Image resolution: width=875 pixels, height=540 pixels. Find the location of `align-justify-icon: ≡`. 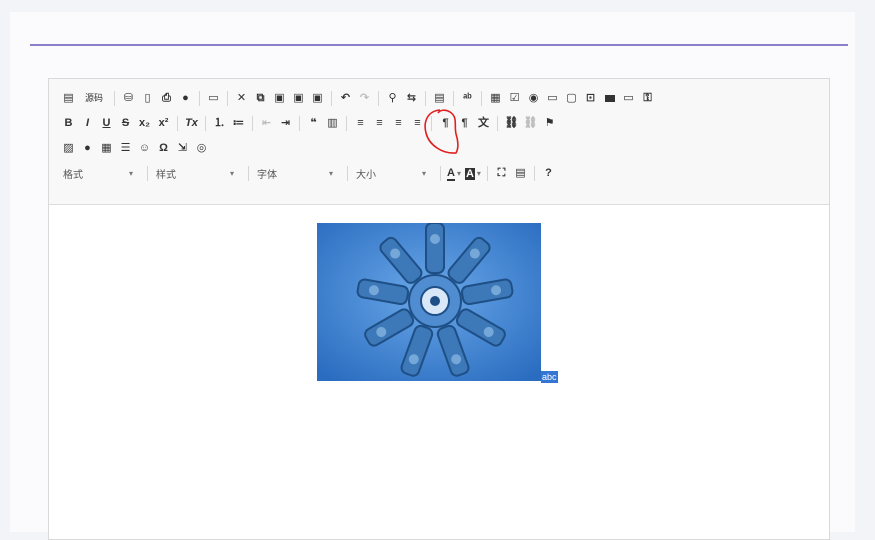

align-justify-icon: ≡ is located at coordinates (417, 123).